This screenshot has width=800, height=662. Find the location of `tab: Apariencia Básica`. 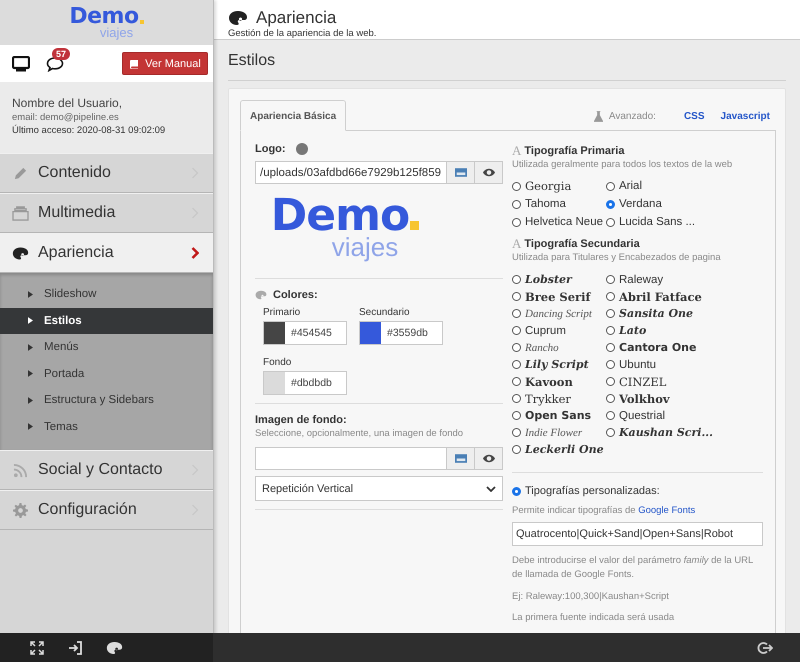

tab: Apariencia Básica is located at coordinates (293, 115).